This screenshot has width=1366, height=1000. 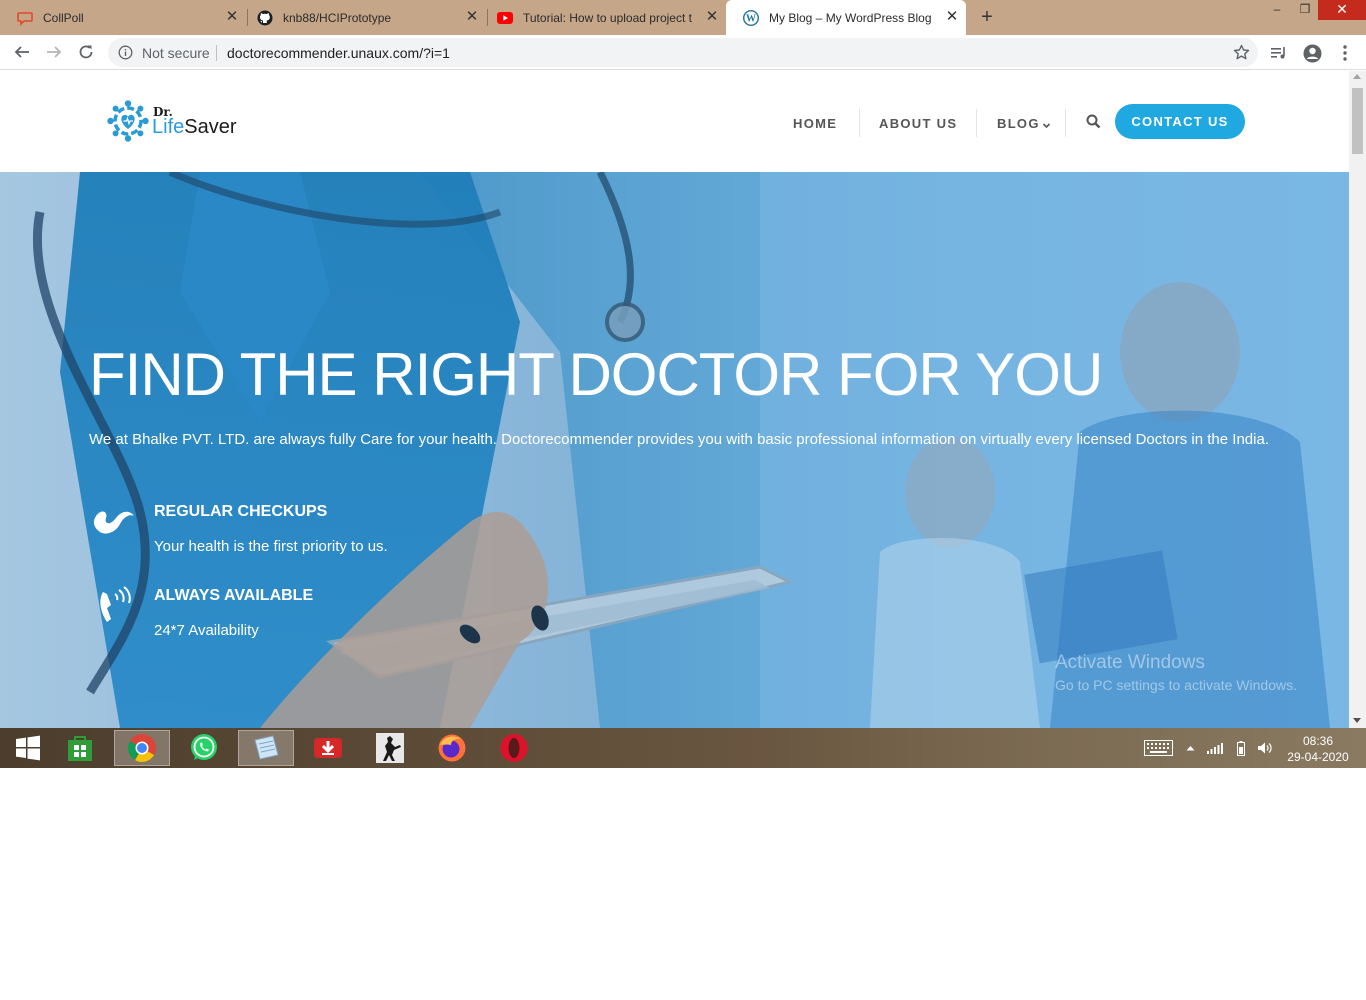 What do you see at coordinates (1093, 121) in the screenshot?
I see `search-icon` at bounding box center [1093, 121].